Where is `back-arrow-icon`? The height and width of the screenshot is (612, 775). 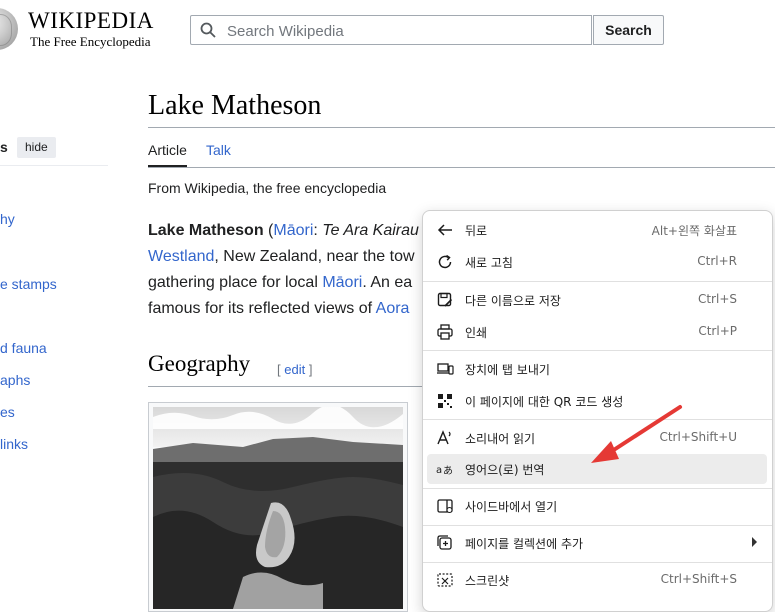 back-arrow-icon is located at coordinates (444, 230).